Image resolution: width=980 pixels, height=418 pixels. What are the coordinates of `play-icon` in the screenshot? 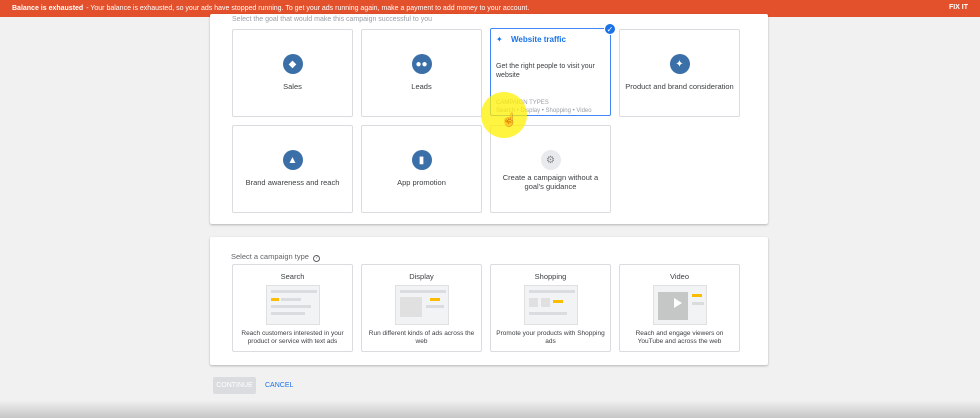 It's located at (678, 303).